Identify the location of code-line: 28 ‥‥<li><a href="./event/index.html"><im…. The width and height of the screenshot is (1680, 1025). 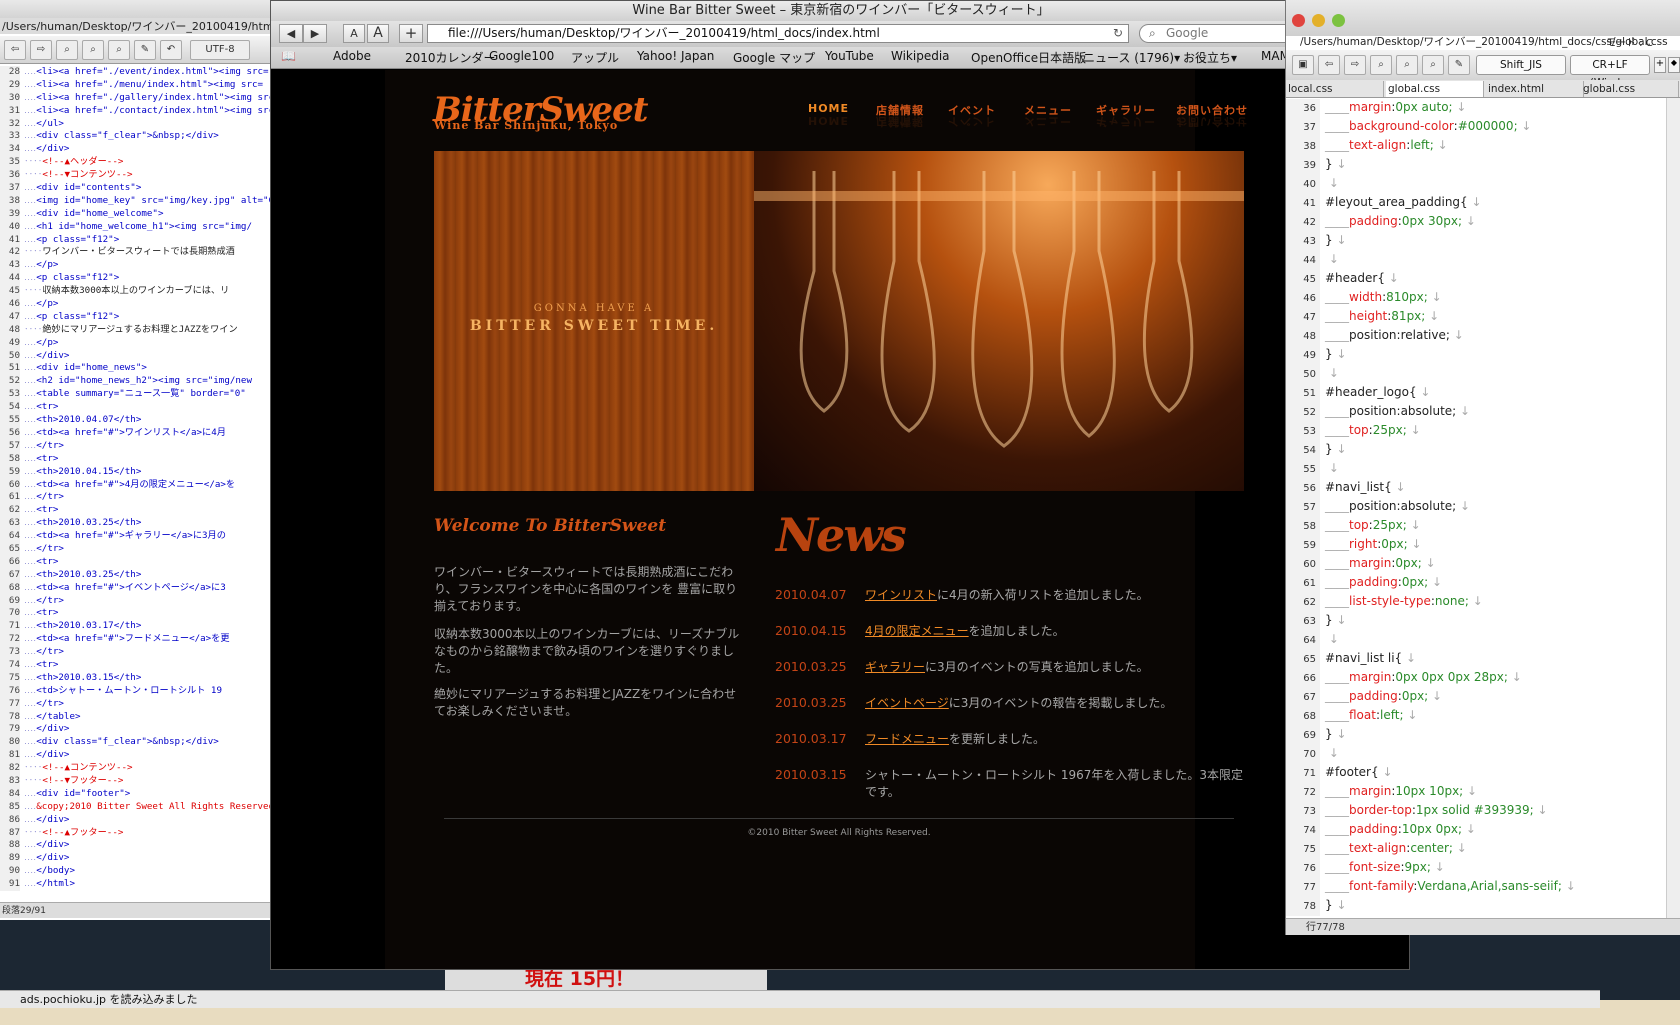
(137, 72).